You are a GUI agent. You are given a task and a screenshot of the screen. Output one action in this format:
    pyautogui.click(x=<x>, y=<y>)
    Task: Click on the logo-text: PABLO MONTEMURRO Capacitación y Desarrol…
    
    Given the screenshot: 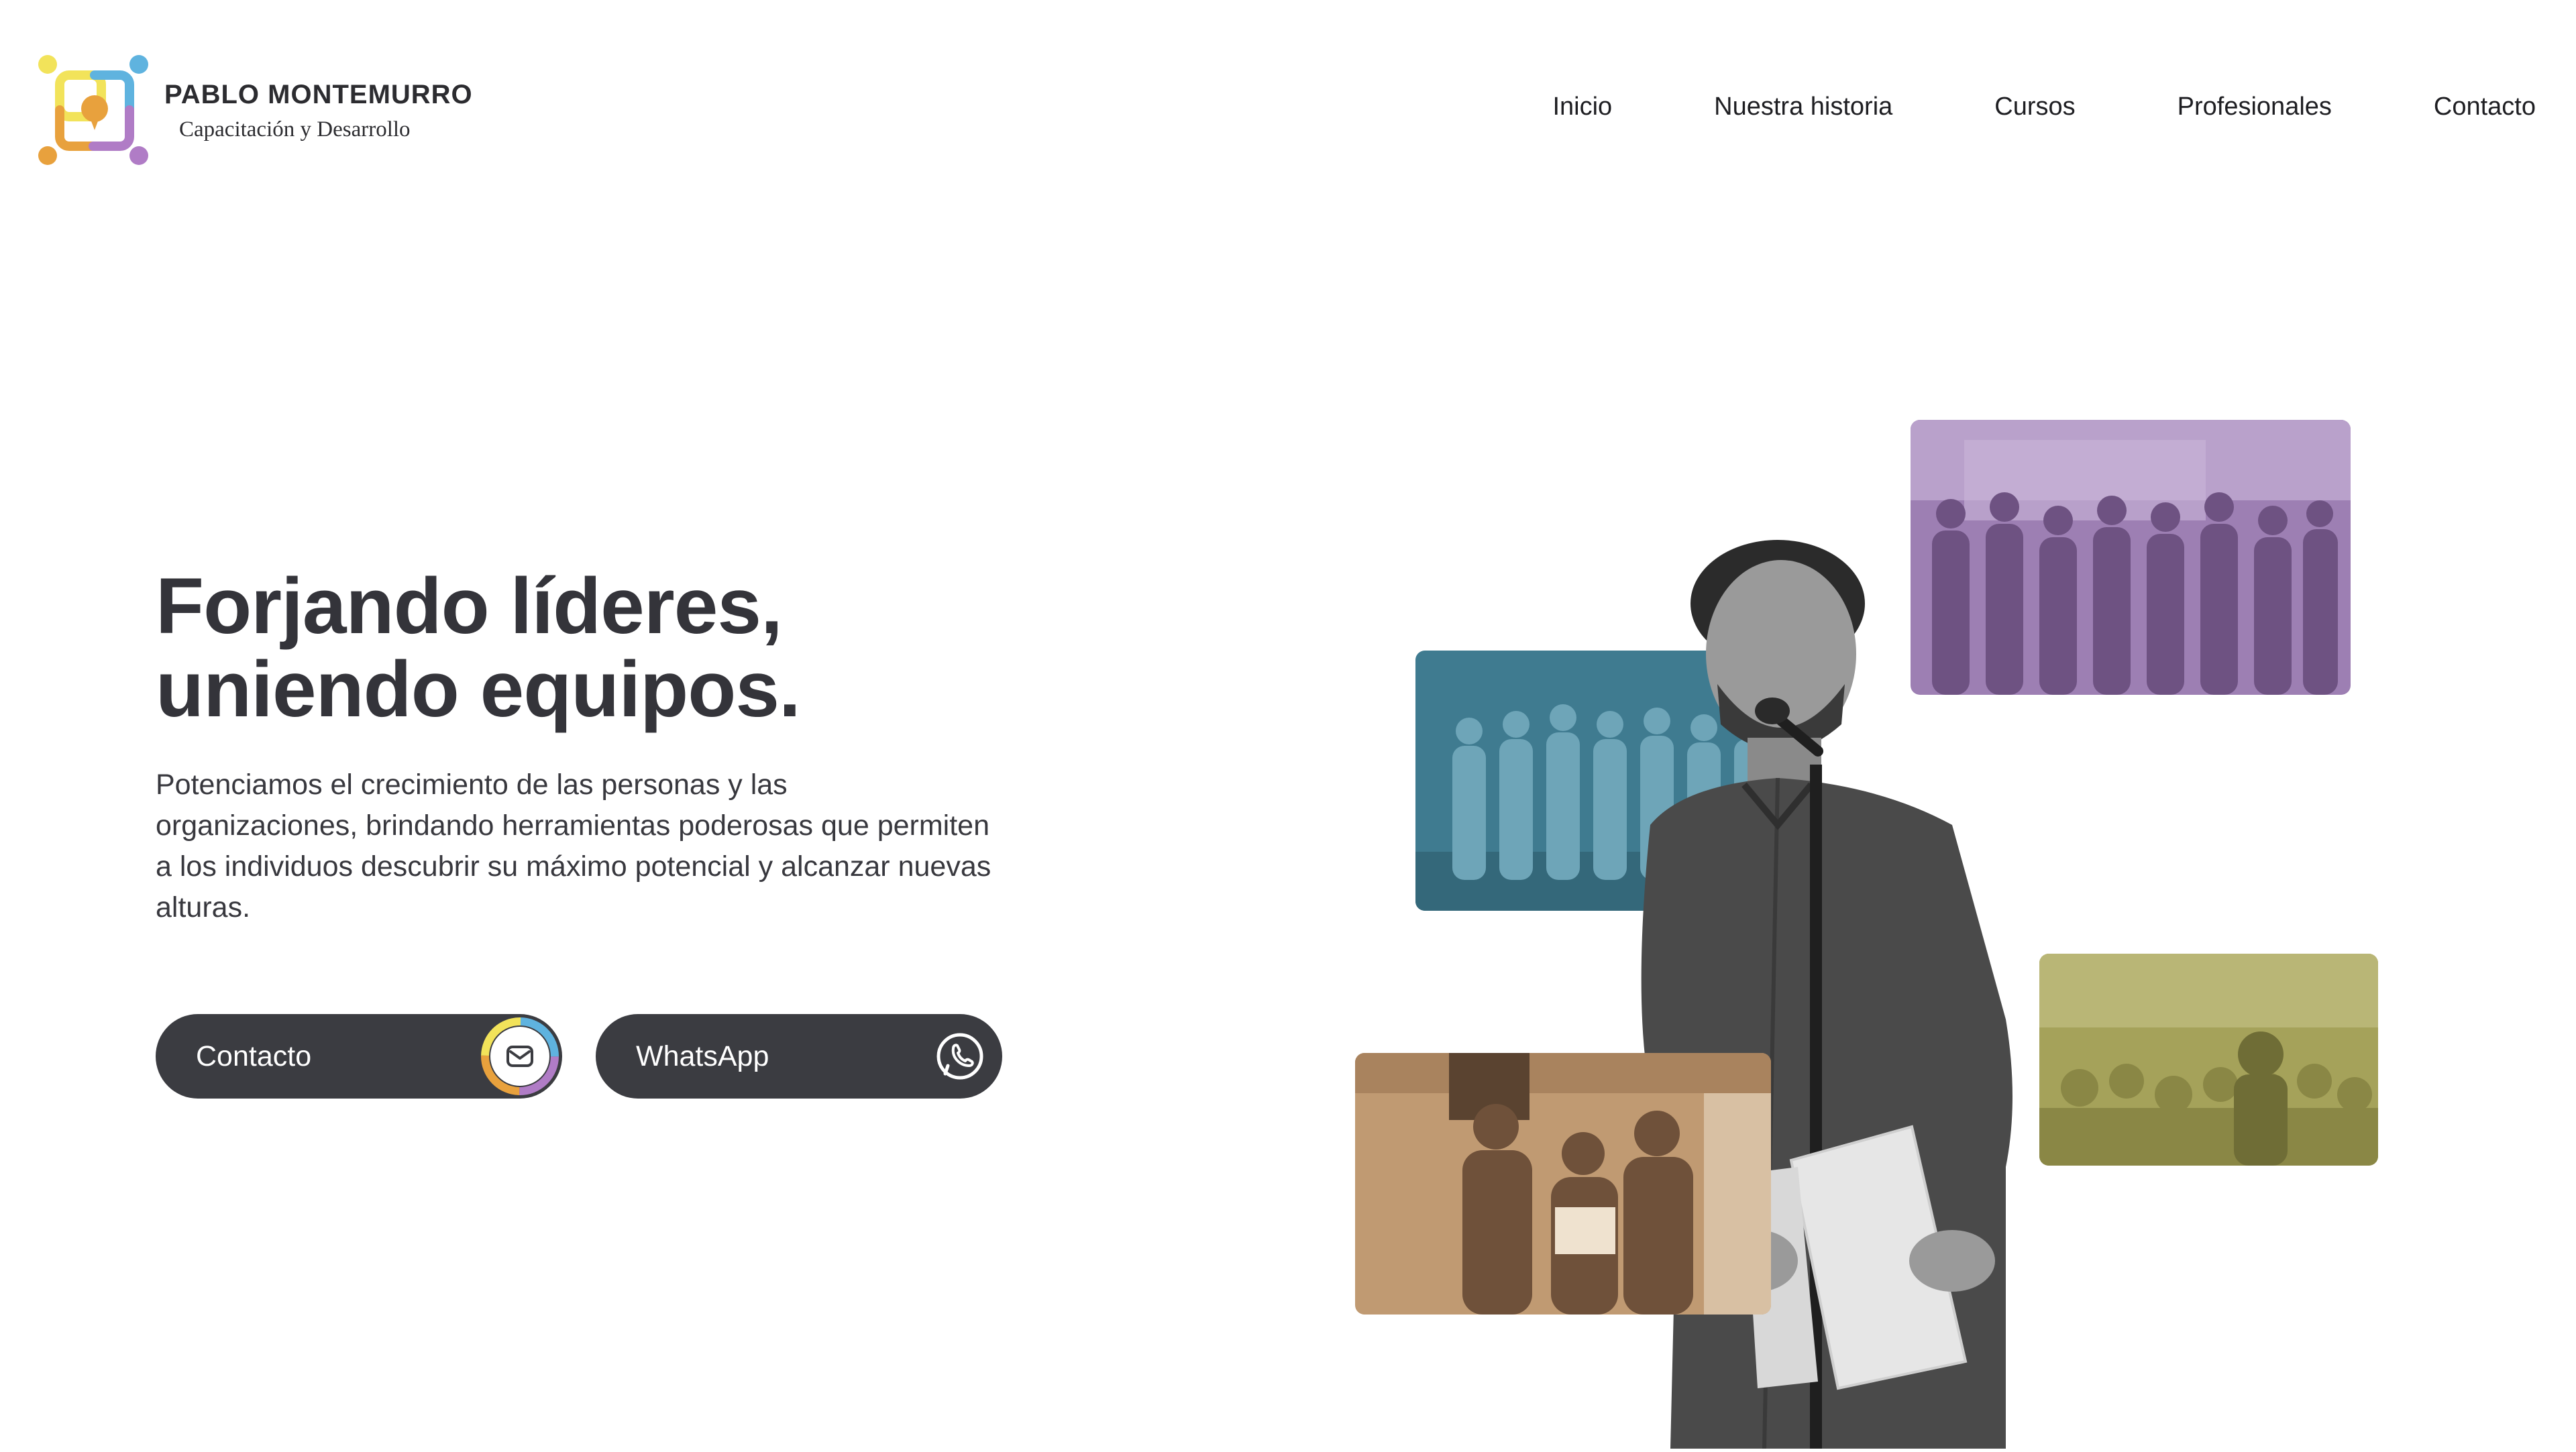 What is the action you would take?
    pyautogui.click(x=318, y=111)
    